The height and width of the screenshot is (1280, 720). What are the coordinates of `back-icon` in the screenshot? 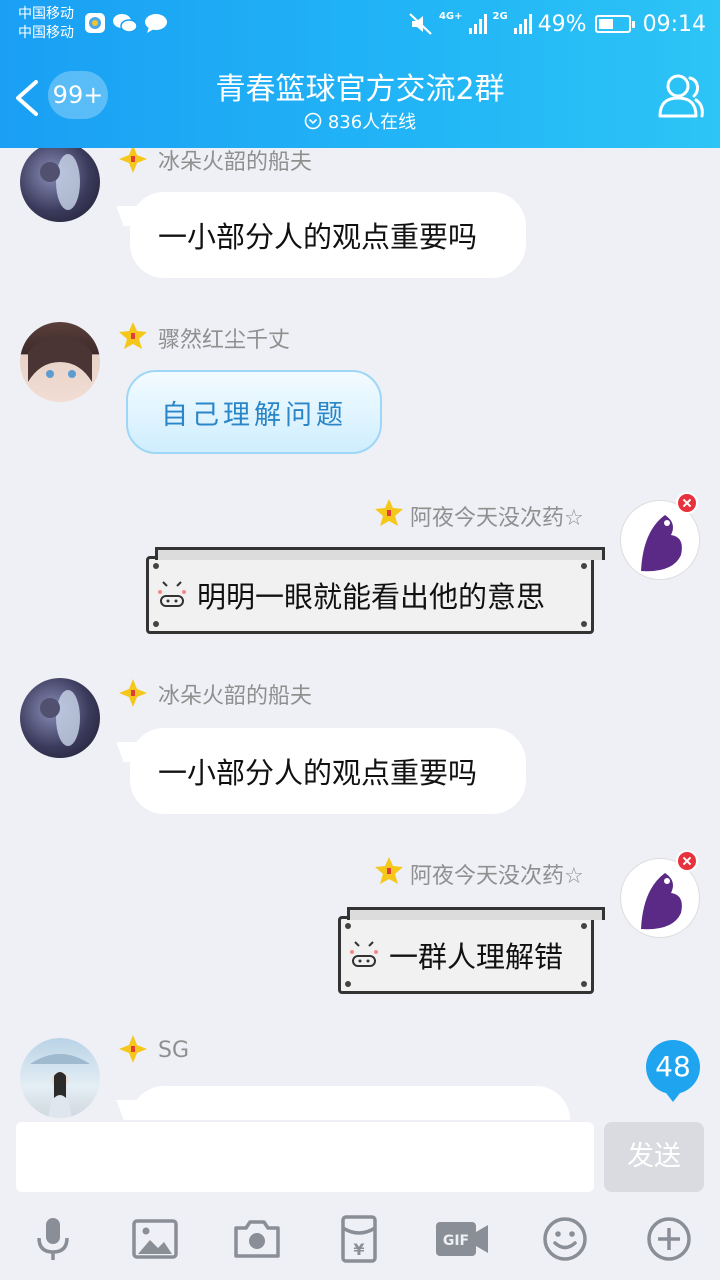 It's located at (27, 98).